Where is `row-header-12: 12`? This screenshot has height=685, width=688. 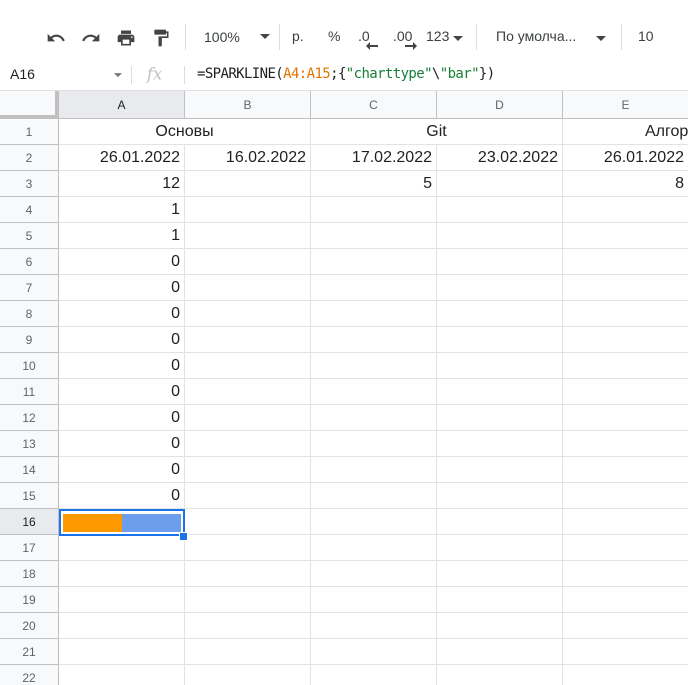
row-header-12: 12 is located at coordinates (29, 418).